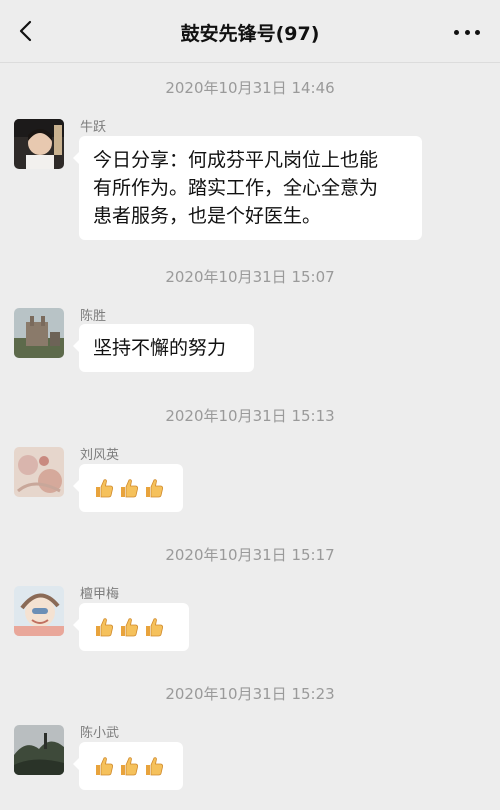  I want to click on timestamp: 2020年10月31日 15:17, so click(250, 555).